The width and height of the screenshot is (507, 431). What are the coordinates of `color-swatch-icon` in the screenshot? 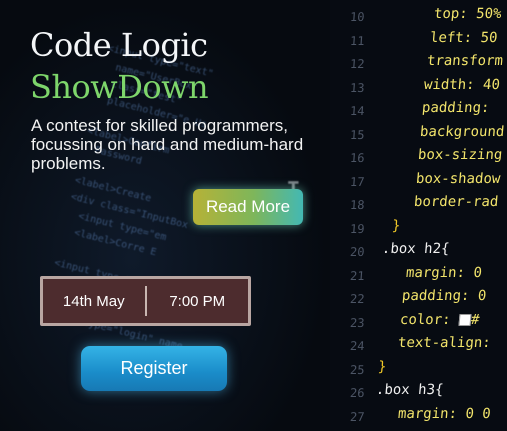 It's located at (465, 319).